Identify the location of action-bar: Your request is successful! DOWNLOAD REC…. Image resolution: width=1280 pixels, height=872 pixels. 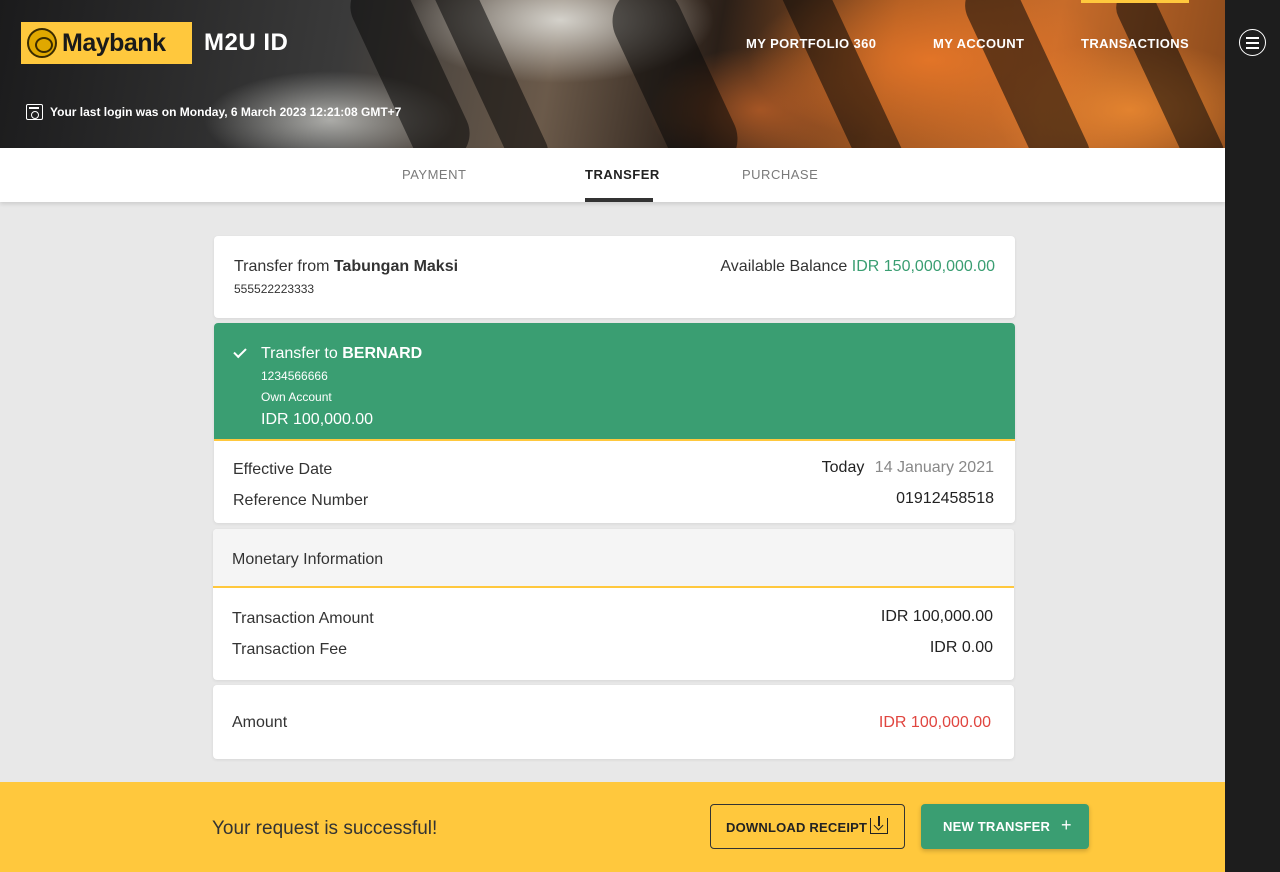
(612, 827).